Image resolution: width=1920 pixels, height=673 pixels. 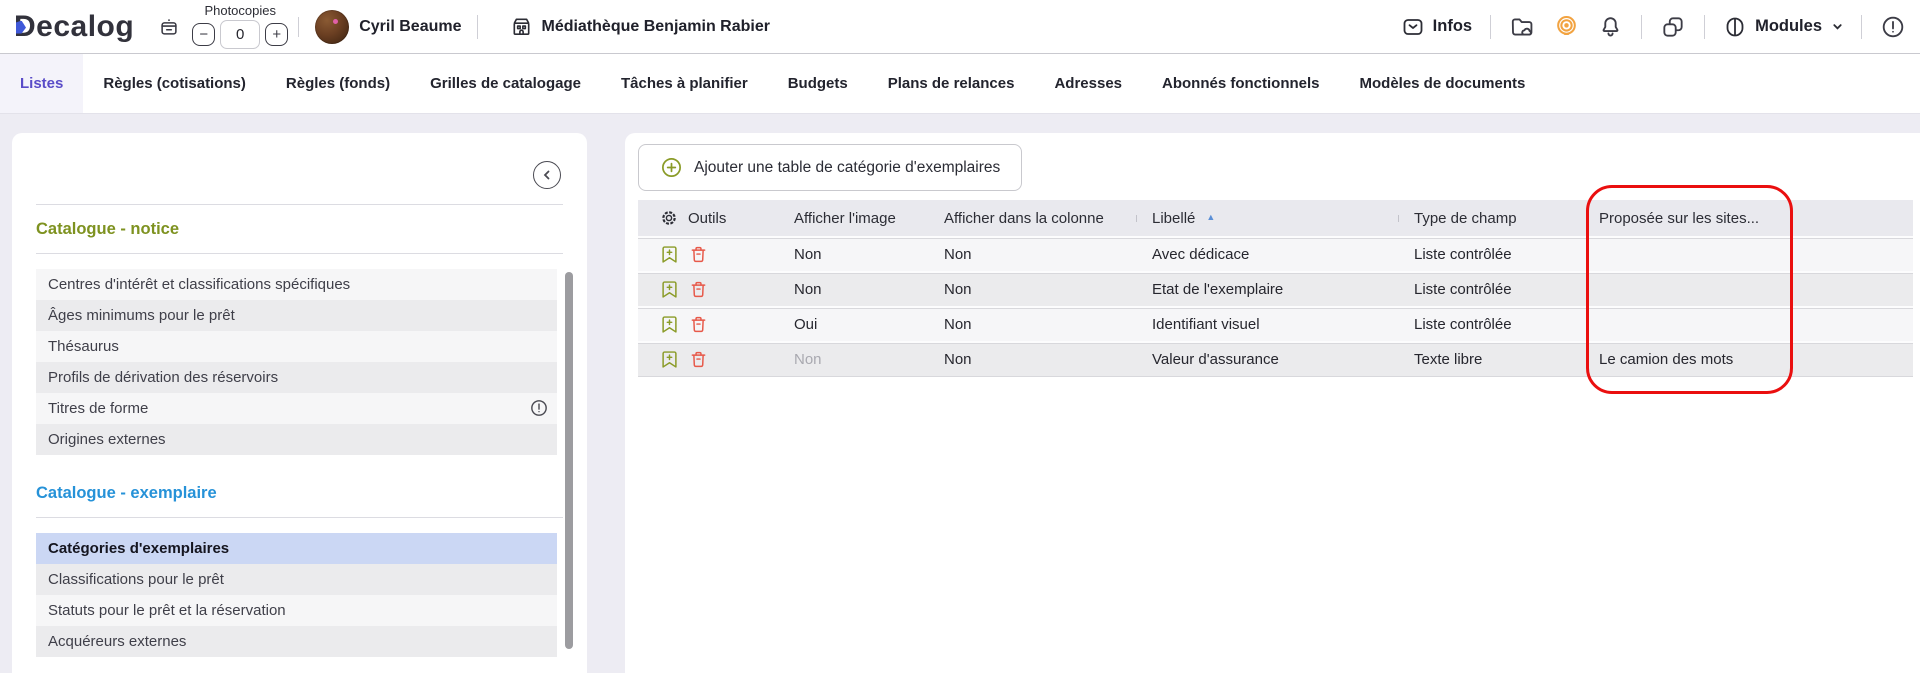 What do you see at coordinates (108, 229) in the screenshot?
I see `section-title-catalogue-notice: Catalogue - notice` at bounding box center [108, 229].